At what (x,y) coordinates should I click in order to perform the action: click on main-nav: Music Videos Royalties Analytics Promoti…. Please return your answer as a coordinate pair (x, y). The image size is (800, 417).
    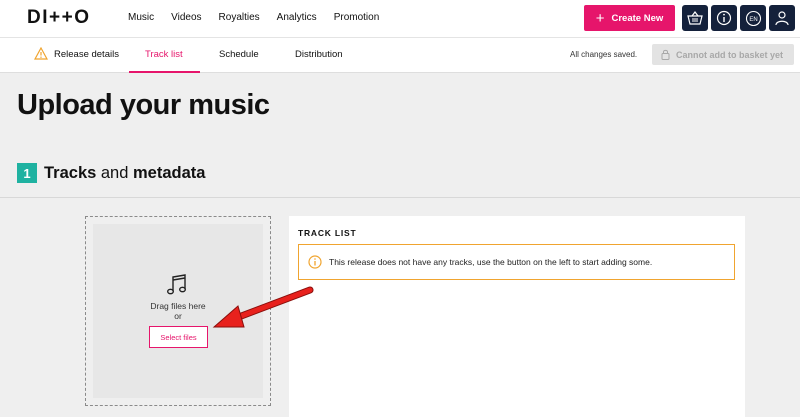
    Looking at the image, I should click on (262, 17).